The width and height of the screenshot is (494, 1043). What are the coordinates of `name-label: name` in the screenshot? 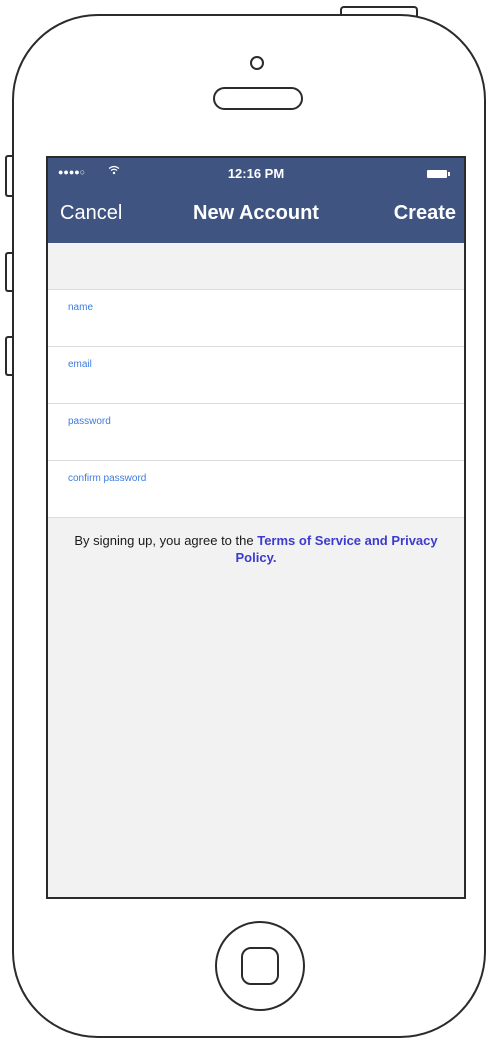 It's located at (81, 307).